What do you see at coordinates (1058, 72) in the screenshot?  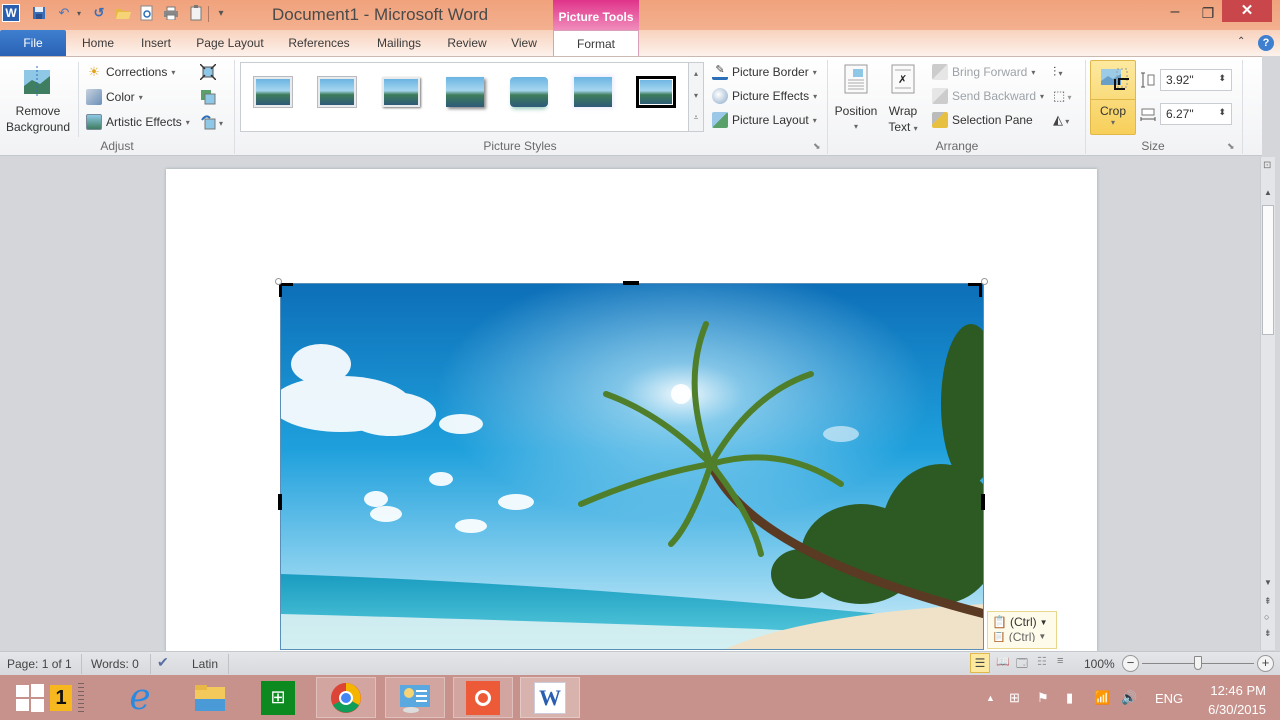 I see `align-button: ⫶ ▾` at bounding box center [1058, 72].